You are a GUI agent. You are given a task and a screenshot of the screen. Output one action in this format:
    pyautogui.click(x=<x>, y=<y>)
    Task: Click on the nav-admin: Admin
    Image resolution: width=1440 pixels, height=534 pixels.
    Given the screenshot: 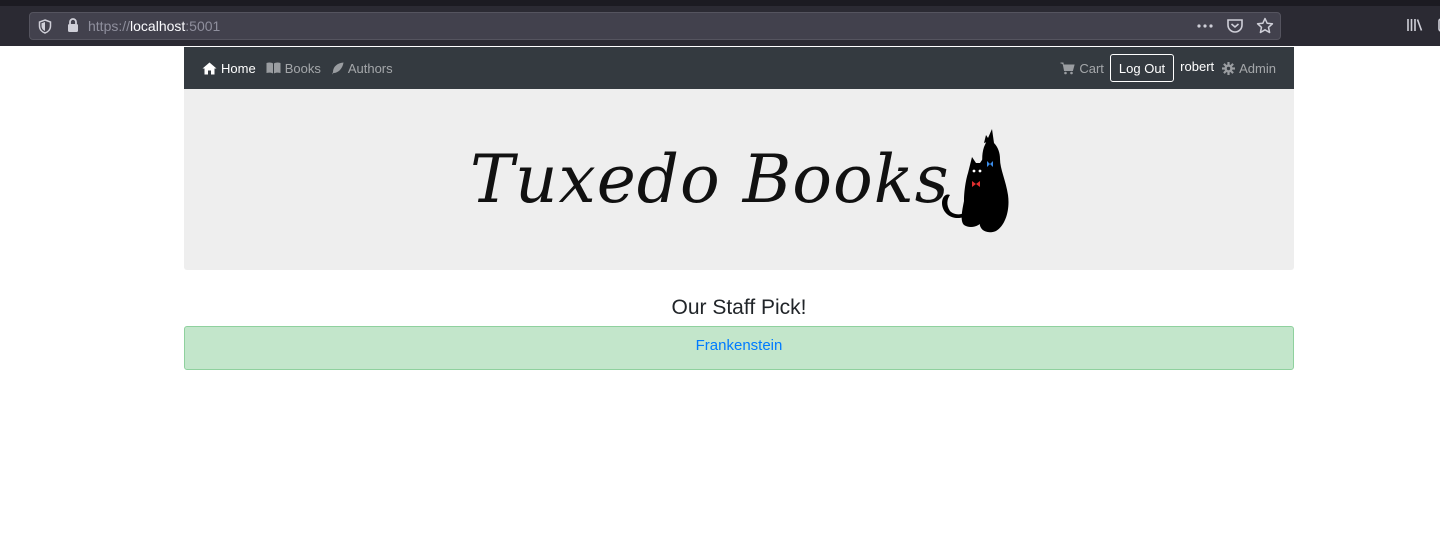 What is the action you would take?
    pyautogui.click(x=1249, y=68)
    